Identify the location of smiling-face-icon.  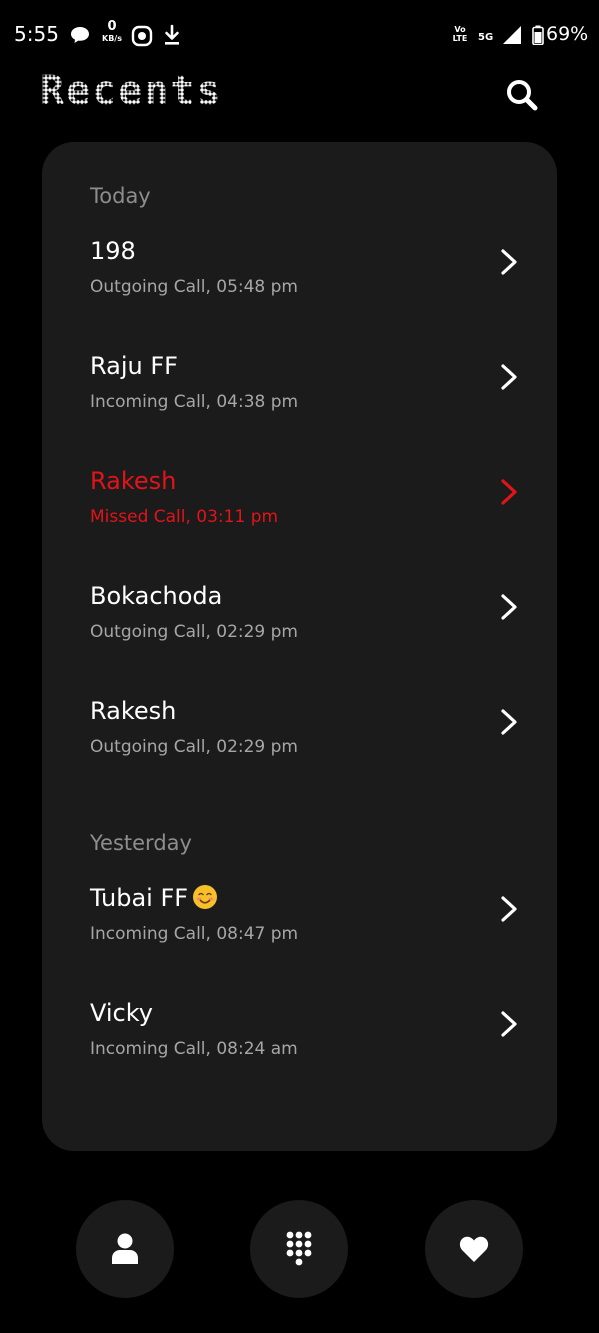
(205, 897).